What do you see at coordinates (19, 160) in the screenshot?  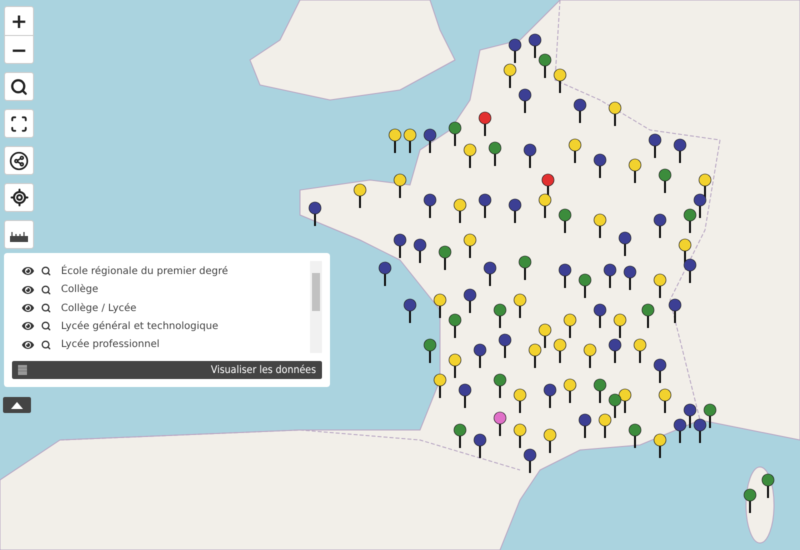 I see `share-button` at bounding box center [19, 160].